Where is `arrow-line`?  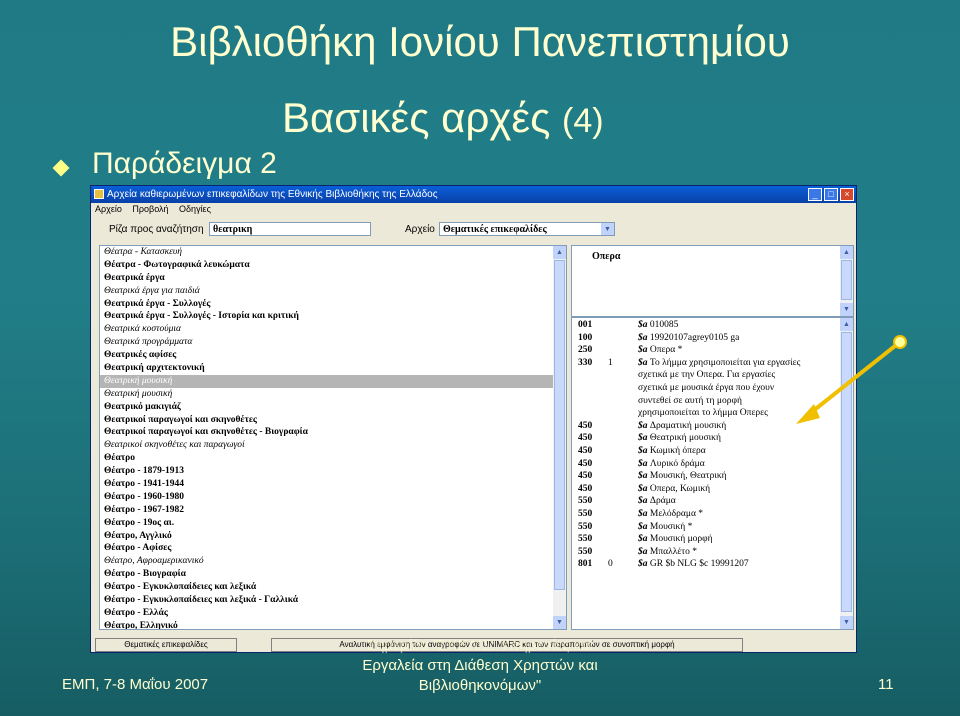 arrow-line is located at coordinates (854, 378).